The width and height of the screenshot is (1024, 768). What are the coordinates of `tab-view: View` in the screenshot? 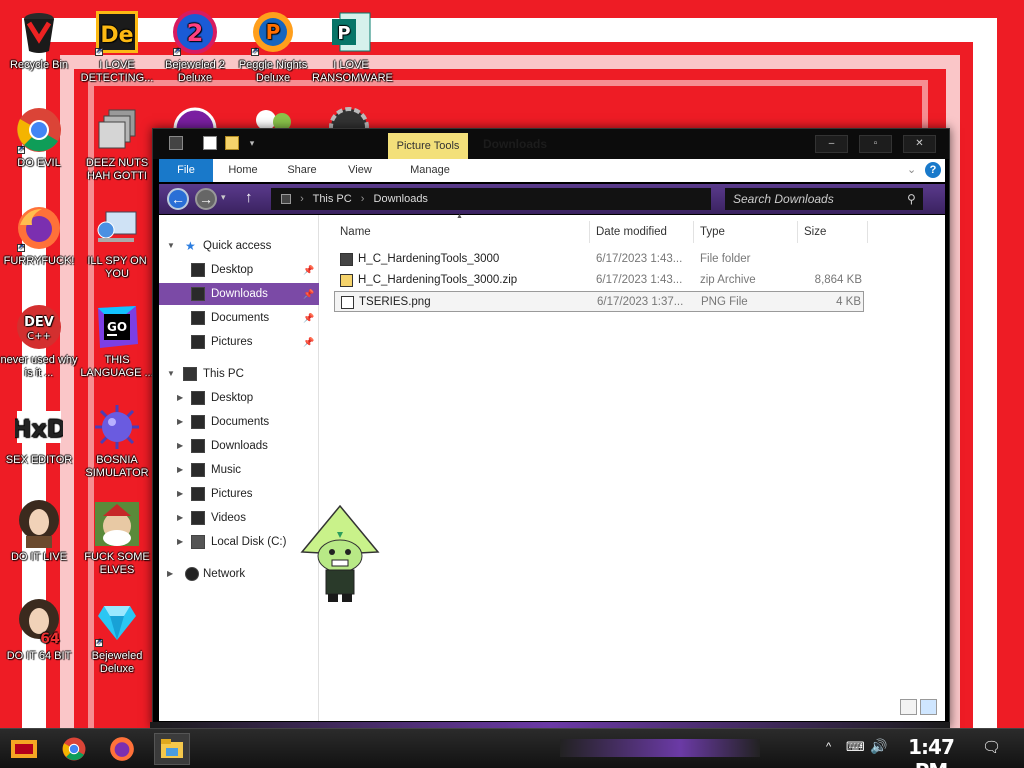 It's located at (360, 170).